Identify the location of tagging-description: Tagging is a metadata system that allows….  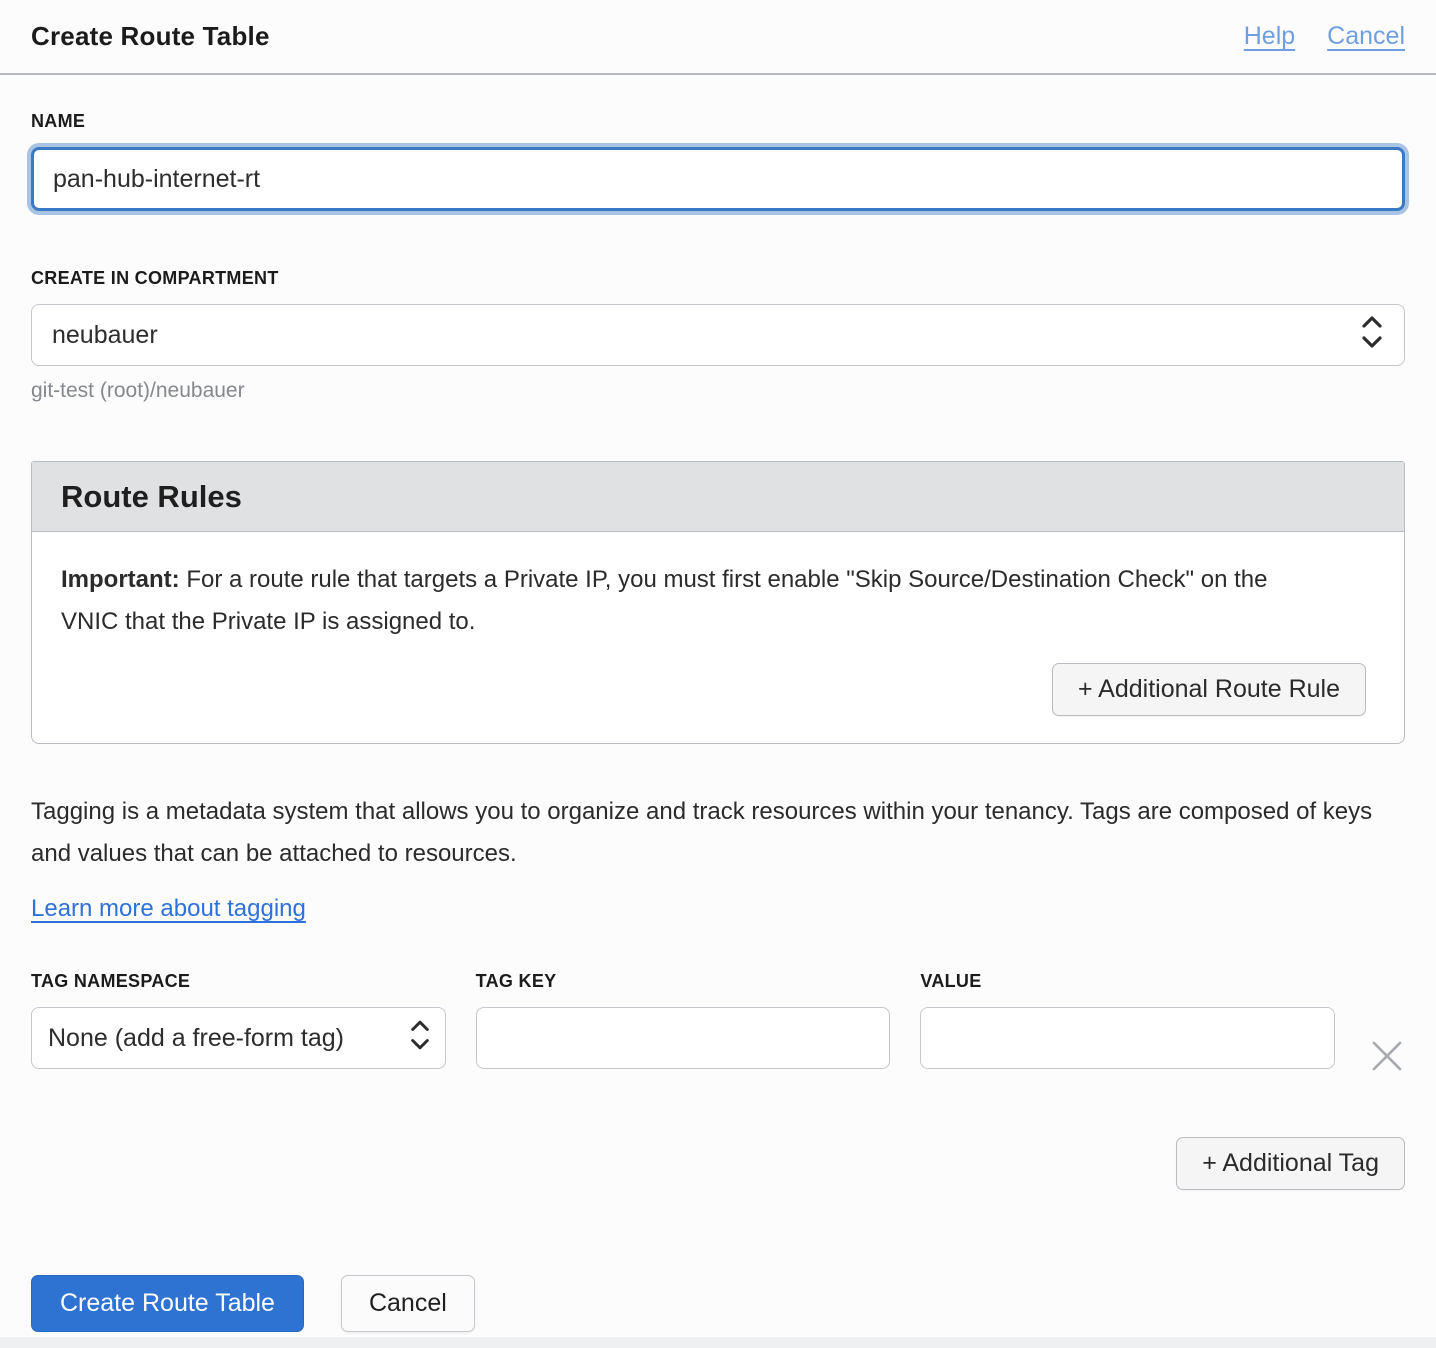
(702, 832).